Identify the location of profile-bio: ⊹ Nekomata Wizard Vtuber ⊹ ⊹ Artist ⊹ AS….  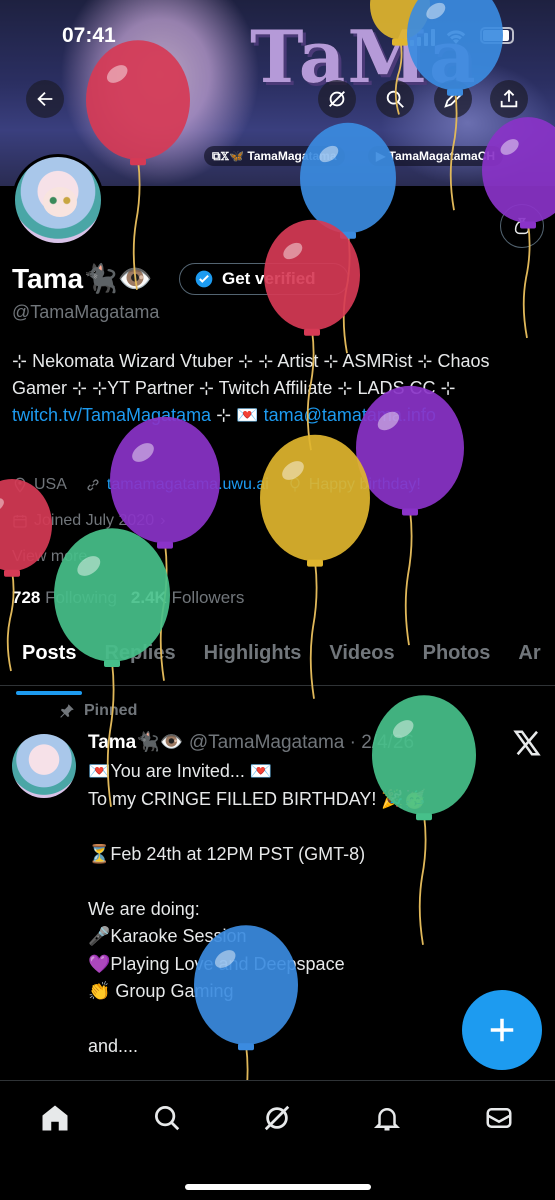
(277, 388).